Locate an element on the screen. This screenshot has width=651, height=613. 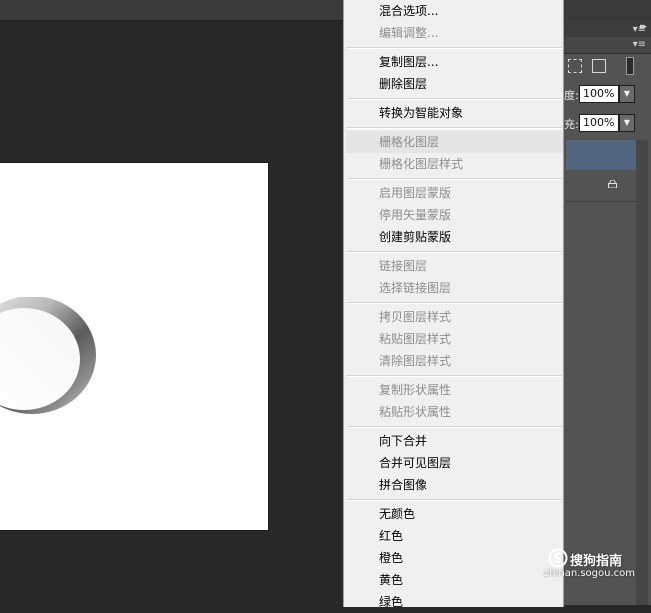
menu-item-paste-layer-style: 粘贴图层样式 is located at coordinates (454, 339).